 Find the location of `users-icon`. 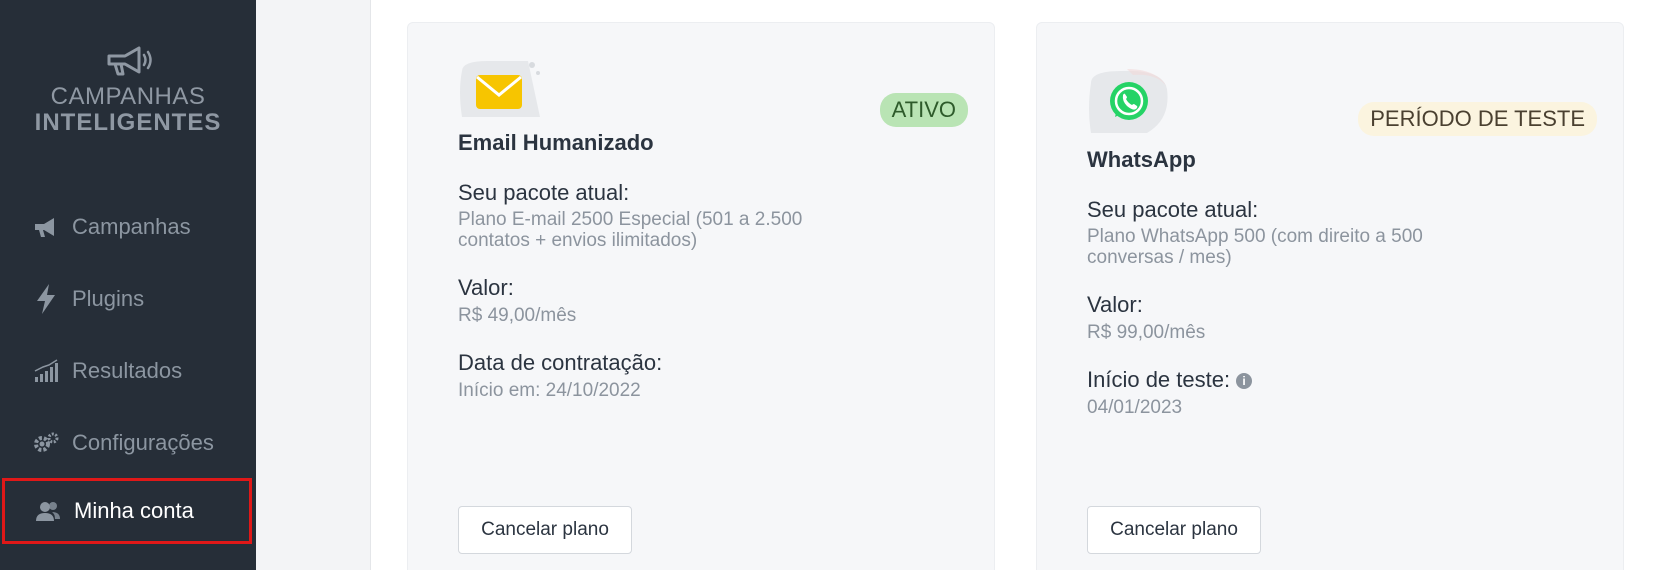

users-icon is located at coordinates (48, 511).